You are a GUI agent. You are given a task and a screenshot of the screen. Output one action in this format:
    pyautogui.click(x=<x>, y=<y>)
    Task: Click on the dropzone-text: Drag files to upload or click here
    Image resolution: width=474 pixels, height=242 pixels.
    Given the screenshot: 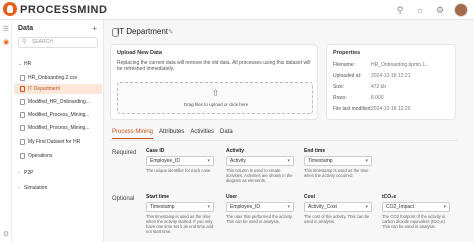 What is the action you would take?
    pyautogui.click(x=216, y=104)
    